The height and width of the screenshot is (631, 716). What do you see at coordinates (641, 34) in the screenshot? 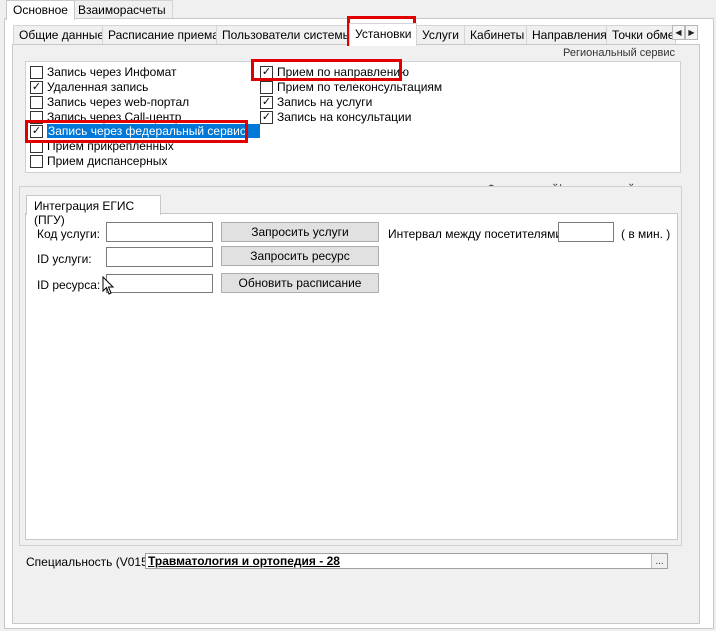
I see `tab-tochki-obmena: Точки обме` at bounding box center [641, 34].